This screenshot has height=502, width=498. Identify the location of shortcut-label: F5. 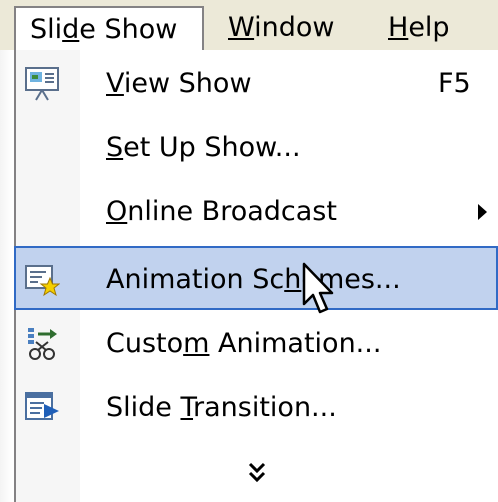
(454, 83).